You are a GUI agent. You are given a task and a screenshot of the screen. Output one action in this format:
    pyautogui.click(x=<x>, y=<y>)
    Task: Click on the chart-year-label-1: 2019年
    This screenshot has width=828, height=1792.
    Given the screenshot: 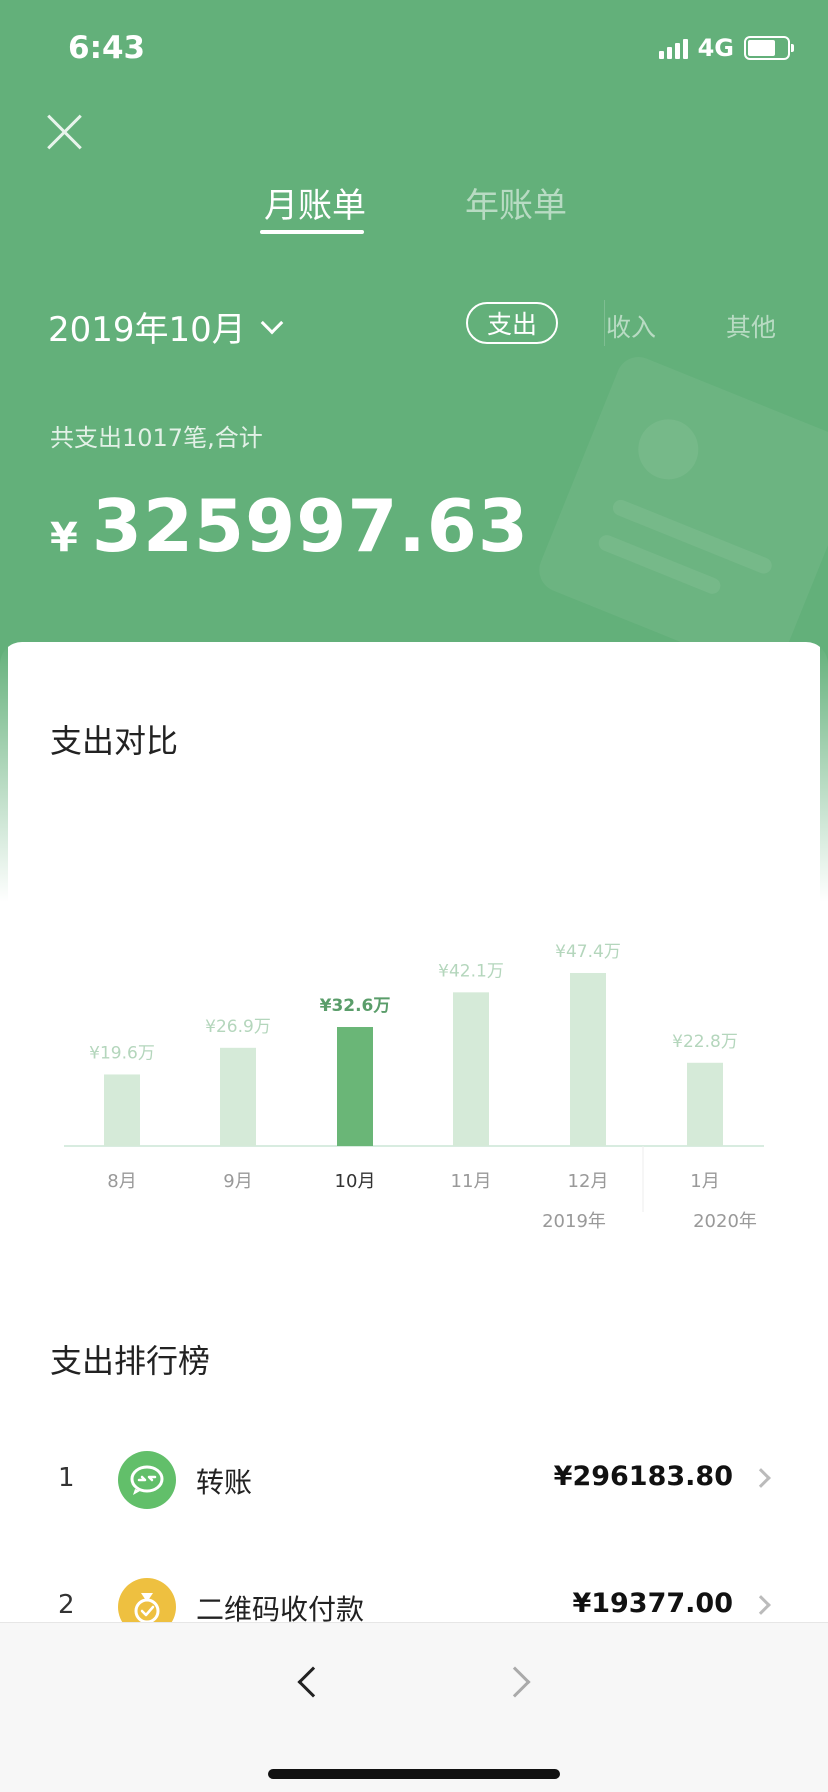 What is the action you would take?
    pyautogui.click(x=574, y=1221)
    